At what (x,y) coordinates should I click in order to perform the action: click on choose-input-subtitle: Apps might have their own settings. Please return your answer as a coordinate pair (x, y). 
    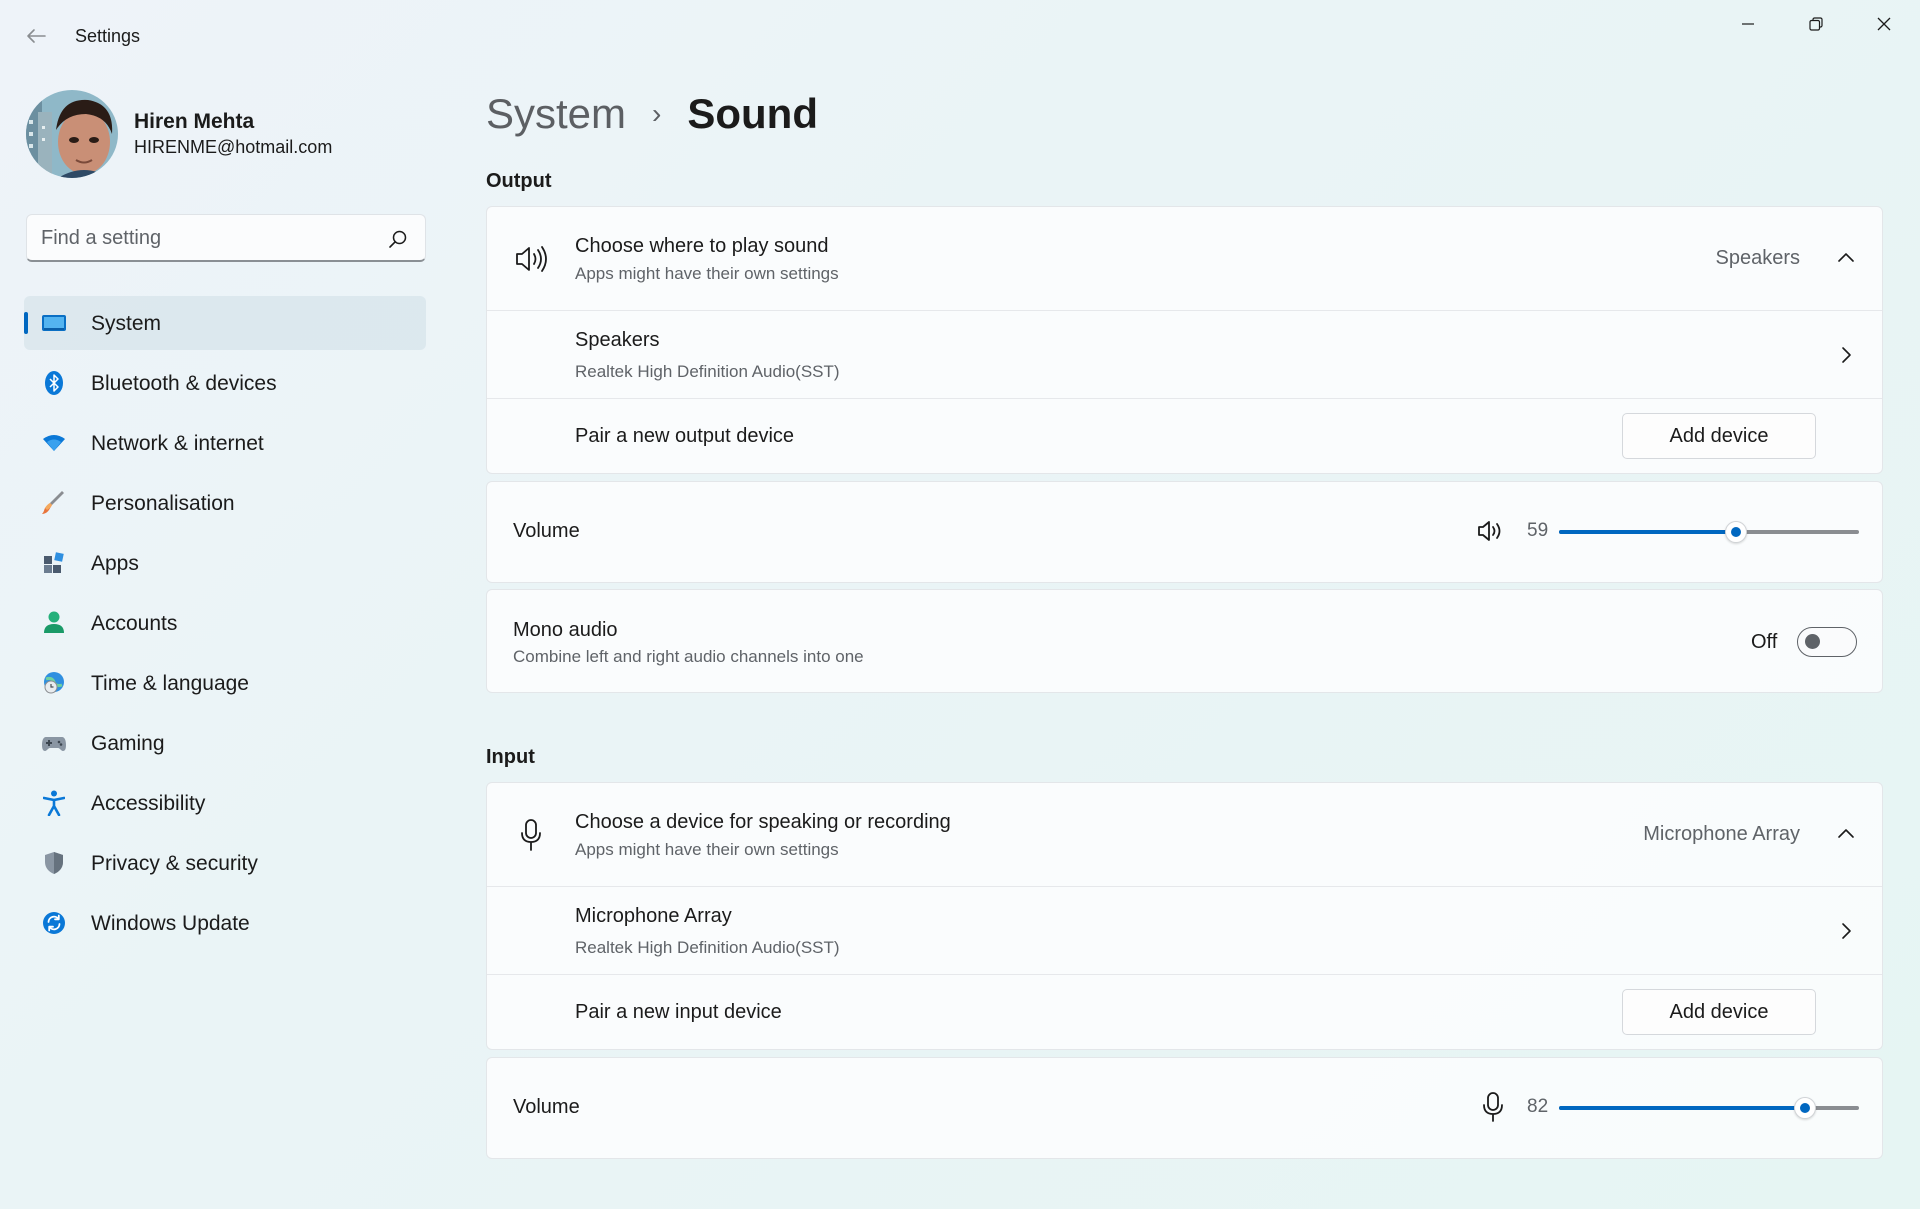
    Looking at the image, I should click on (707, 849).